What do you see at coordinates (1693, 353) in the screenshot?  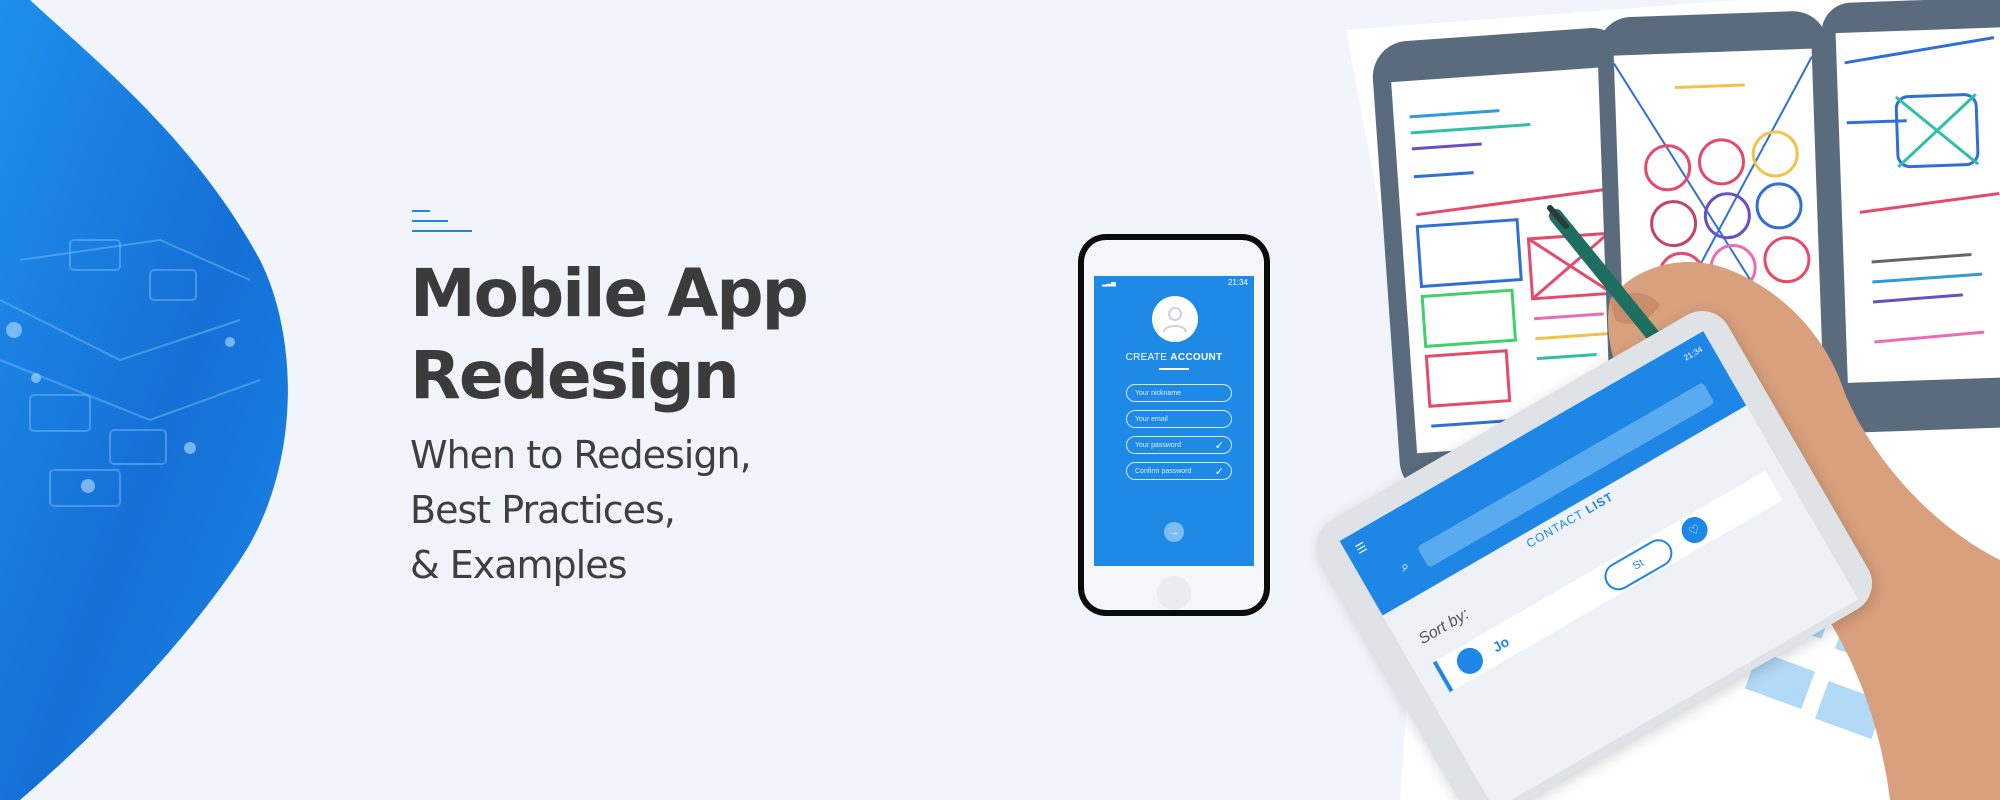 I see `tablet-time: 21:34` at bounding box center [1693, 353].